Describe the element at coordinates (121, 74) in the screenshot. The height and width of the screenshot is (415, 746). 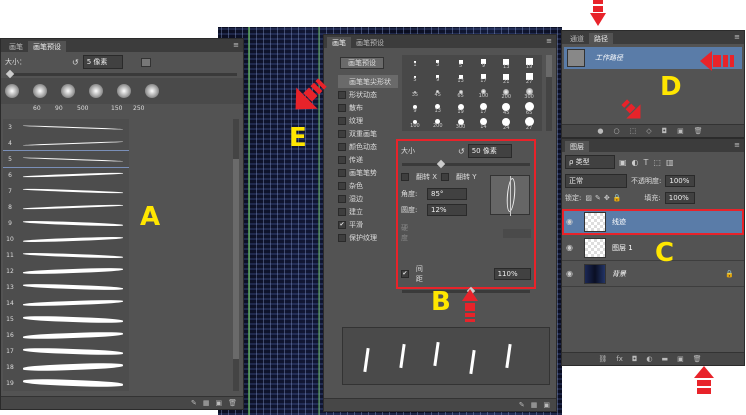
I see `size-slider` at that location.